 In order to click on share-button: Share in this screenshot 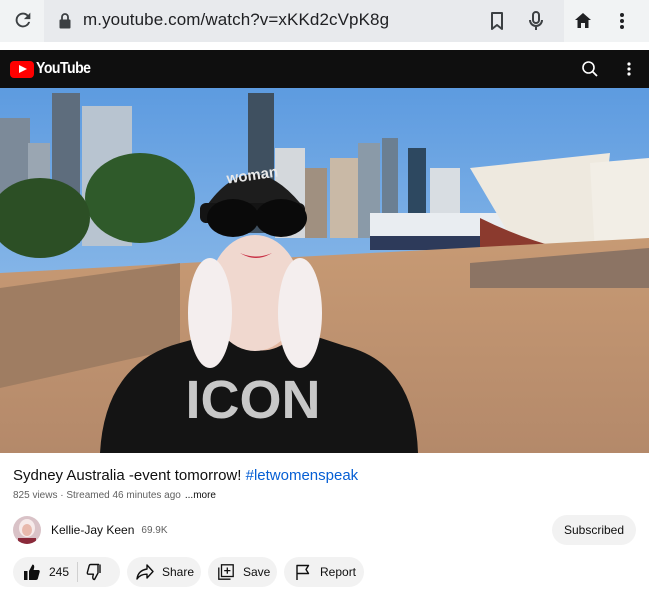, I will do `click(164, 572)`.